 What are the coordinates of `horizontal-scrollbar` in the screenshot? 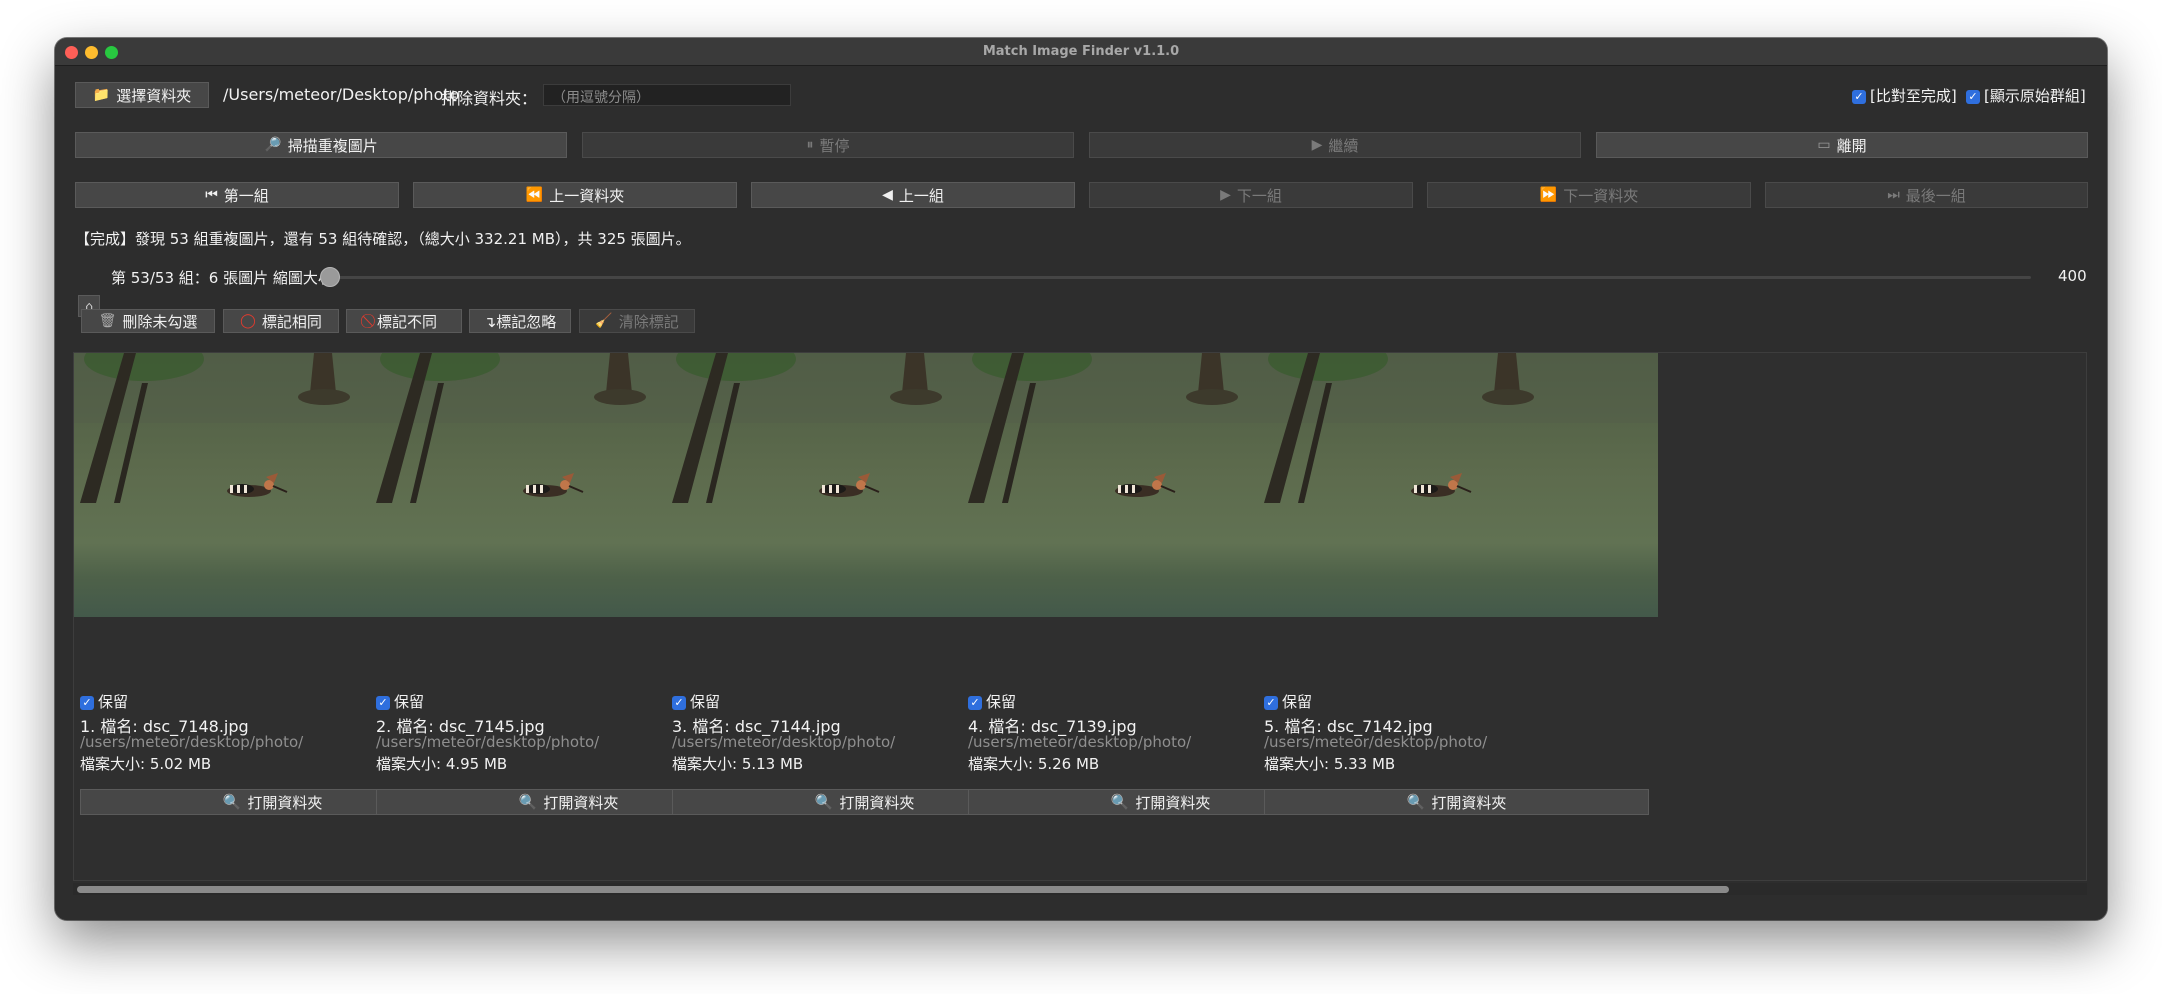 It's located at (1080, 889).